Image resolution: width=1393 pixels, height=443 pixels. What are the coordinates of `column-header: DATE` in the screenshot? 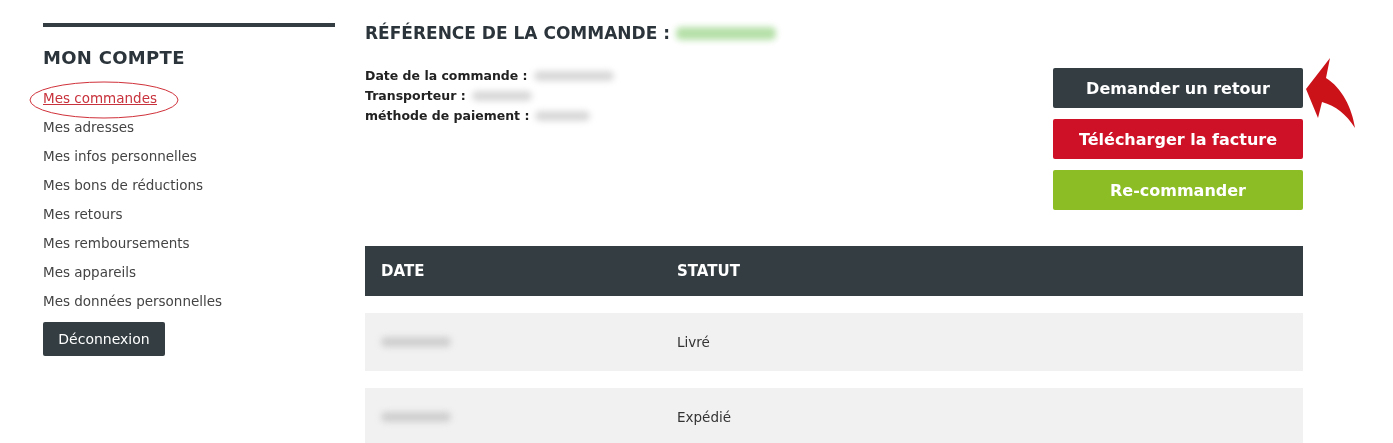 It's located at (403, 271).